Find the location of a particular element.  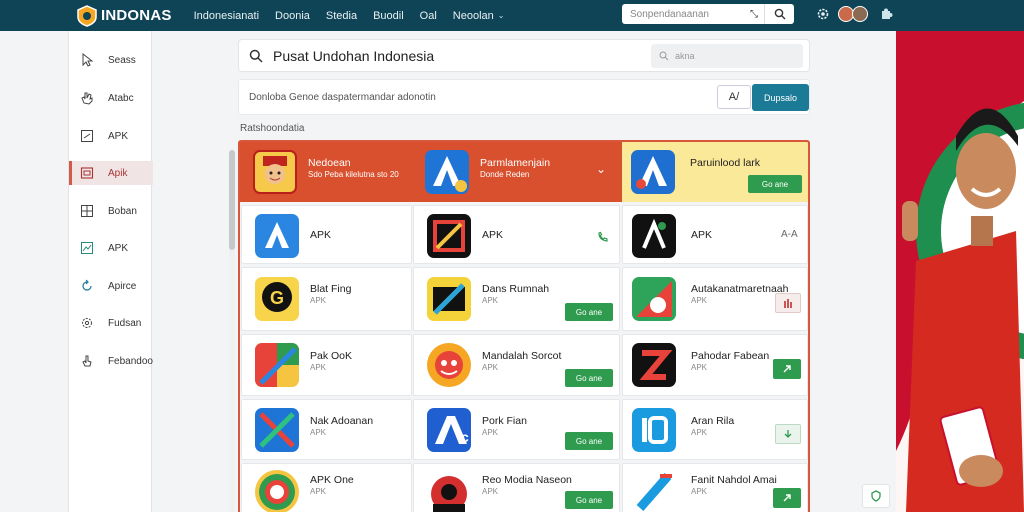

bookmark-button is located at coordinates (788, 303).